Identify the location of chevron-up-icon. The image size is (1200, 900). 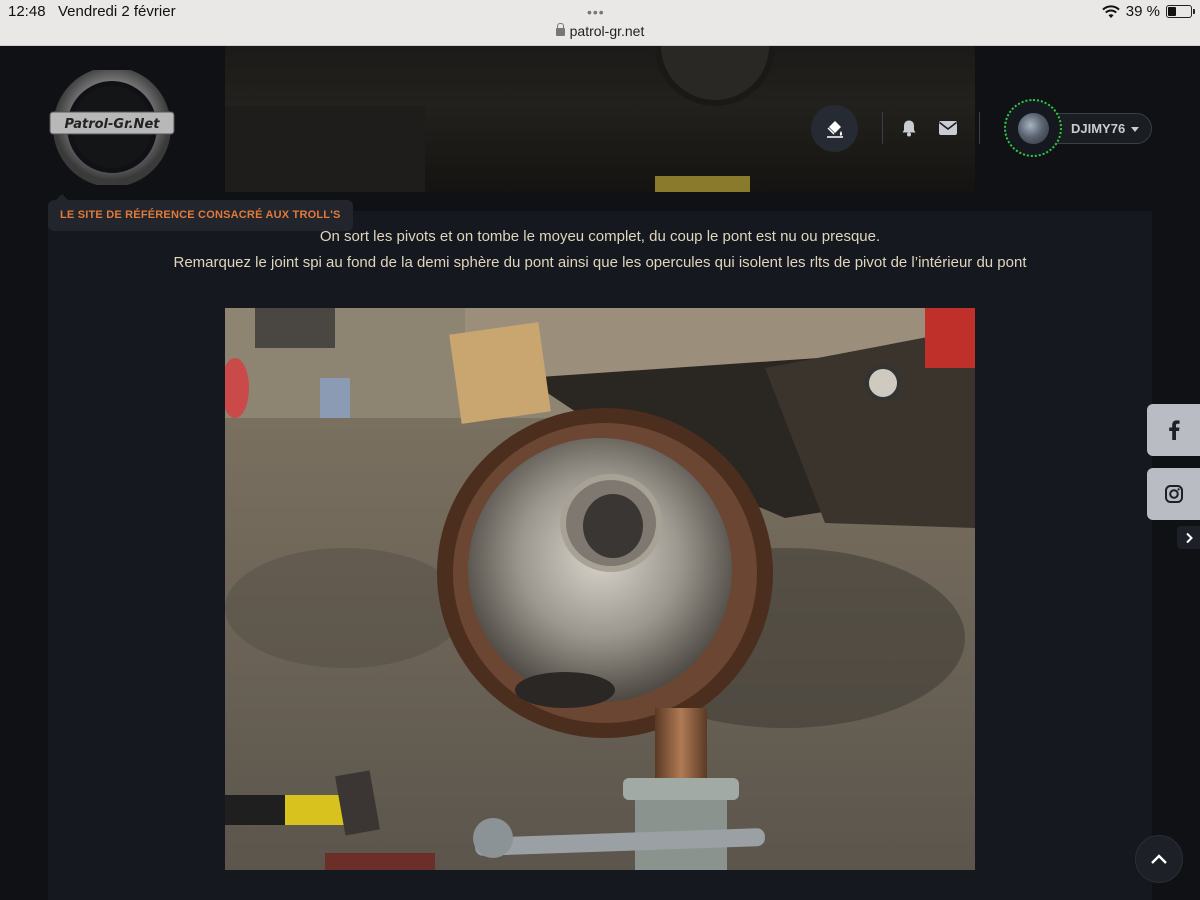
(1159, 859).